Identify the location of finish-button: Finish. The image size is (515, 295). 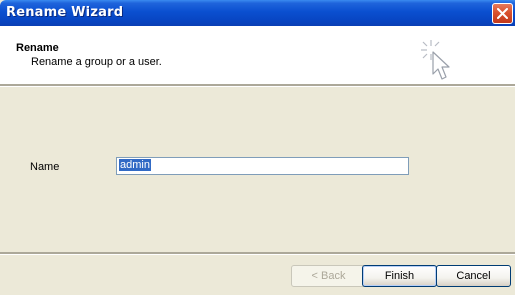
(399, 276).